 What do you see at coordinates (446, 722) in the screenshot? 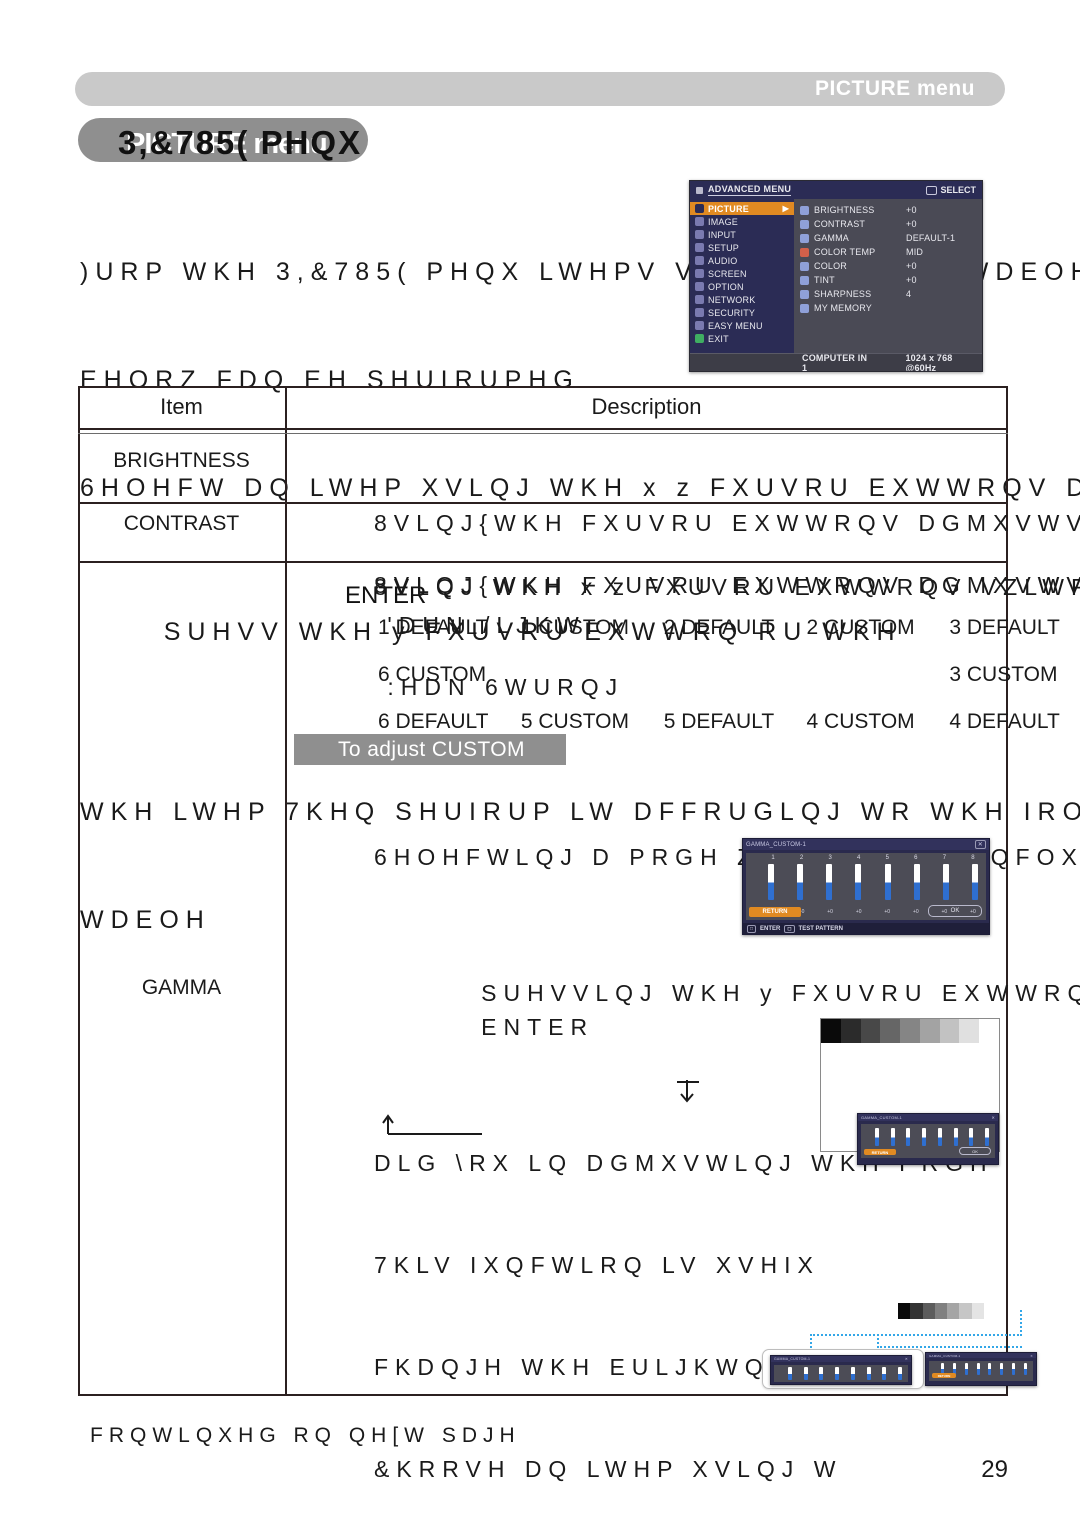
I see `gamma-preset: 6 DEFAULT` at bounding box center [446, 722].